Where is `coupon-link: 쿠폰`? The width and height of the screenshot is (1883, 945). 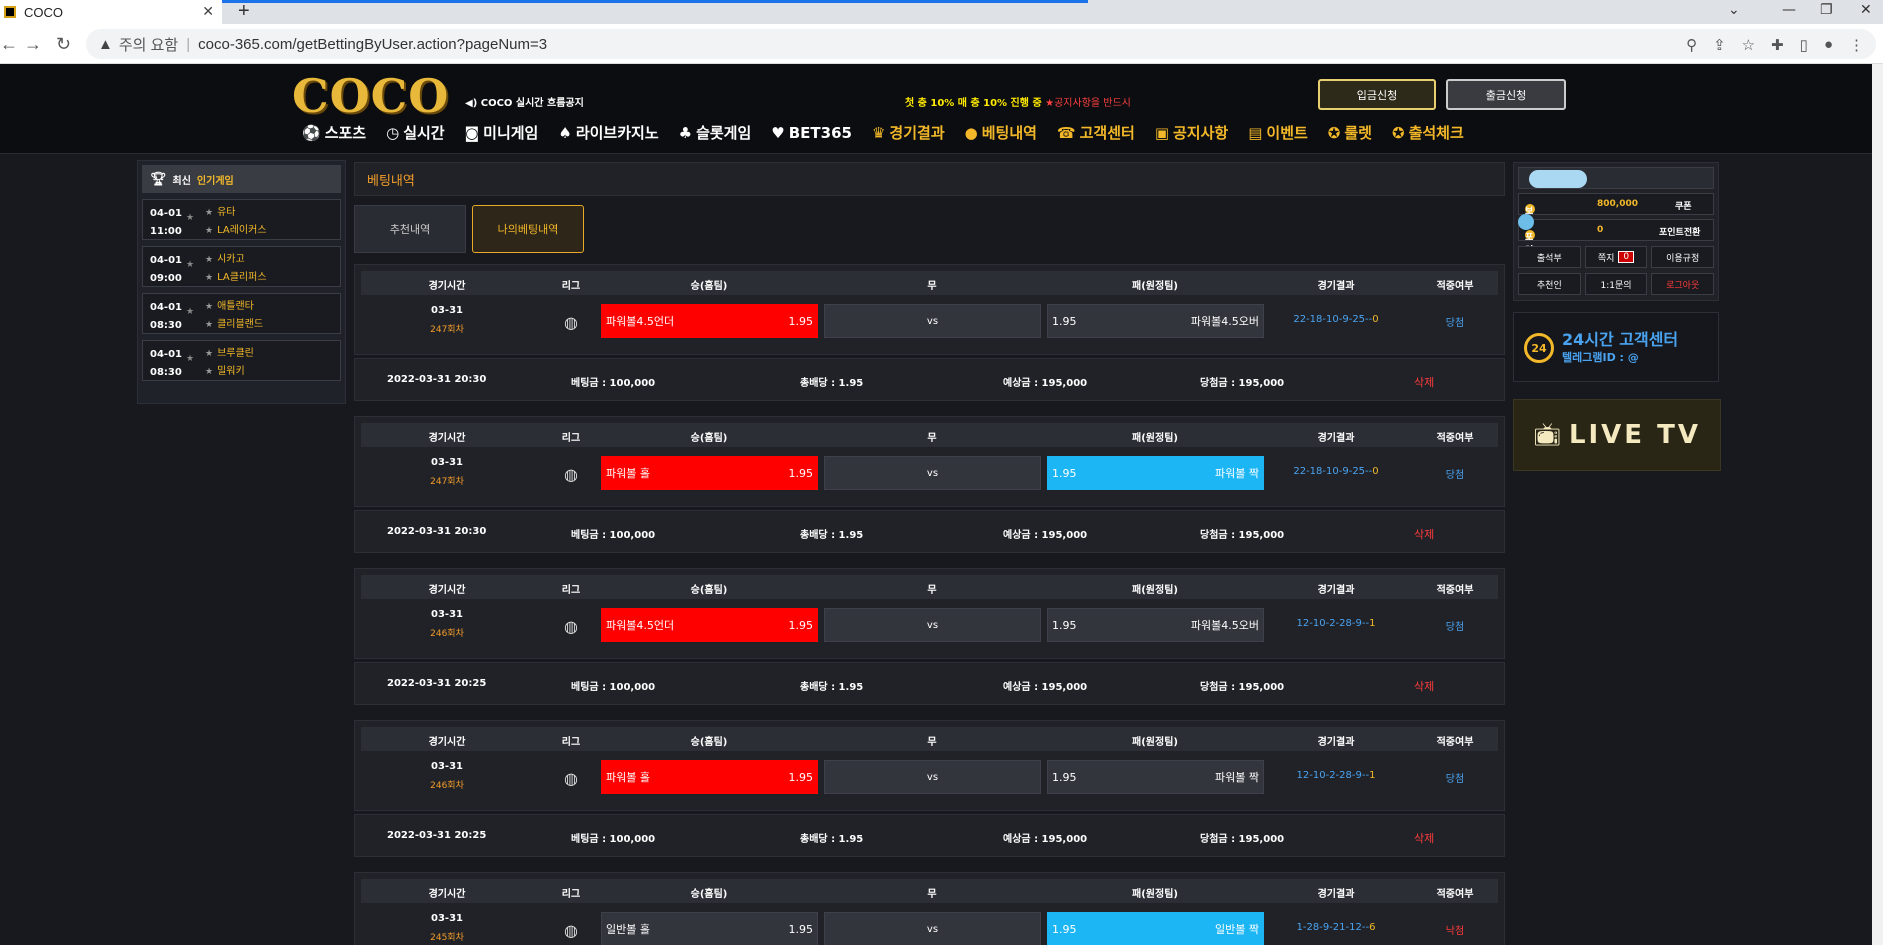 coupon-link: 쿠폰 is located at coordinates (1683, 205).